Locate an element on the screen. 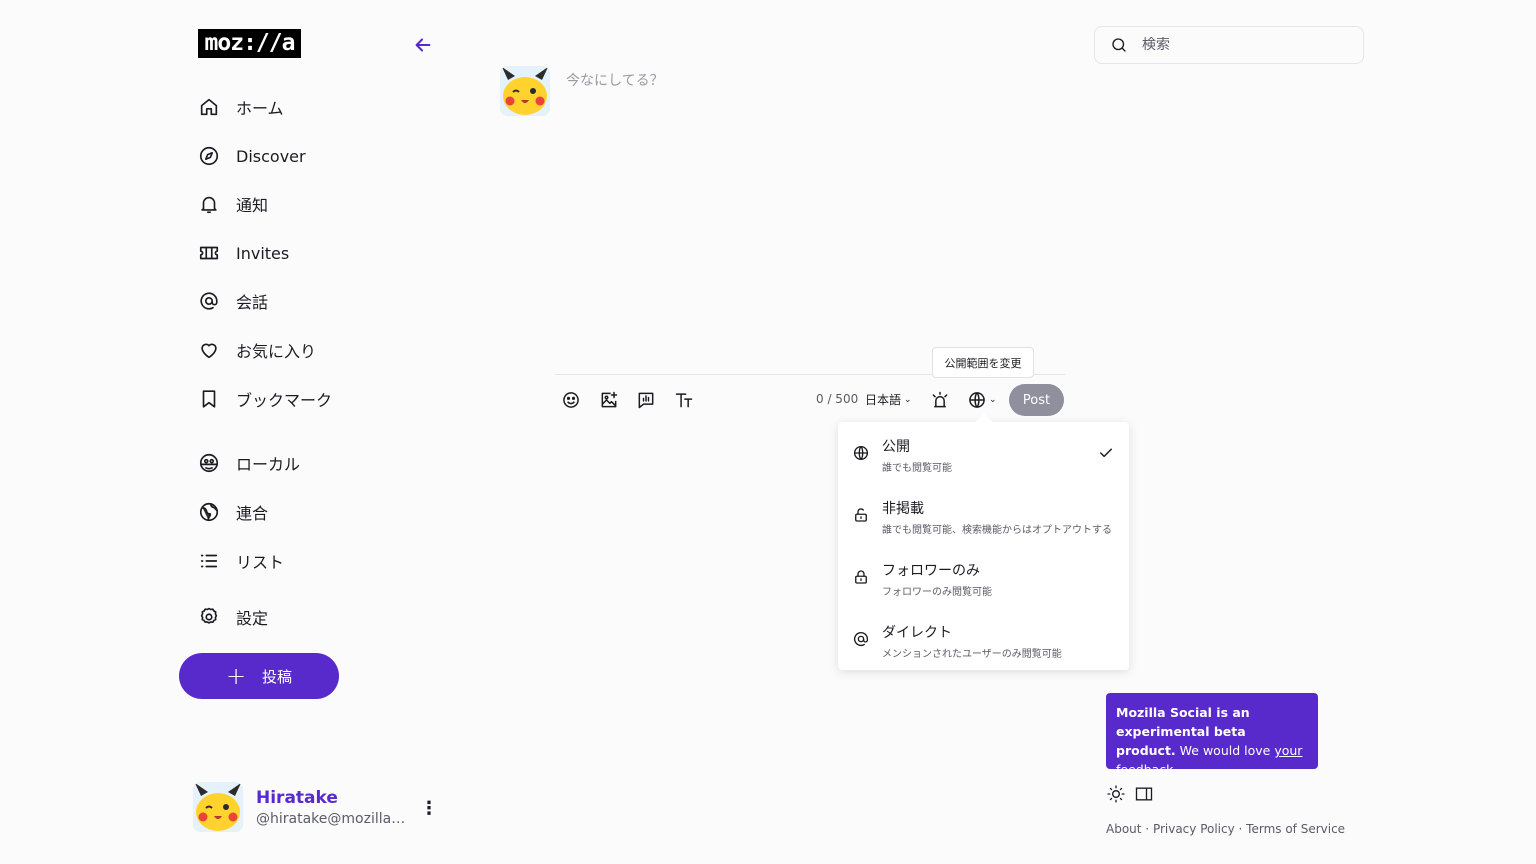 The width and height of the screenshot is (1536, 864). option-title: 非掲載 is located at coordinates (903, 509).